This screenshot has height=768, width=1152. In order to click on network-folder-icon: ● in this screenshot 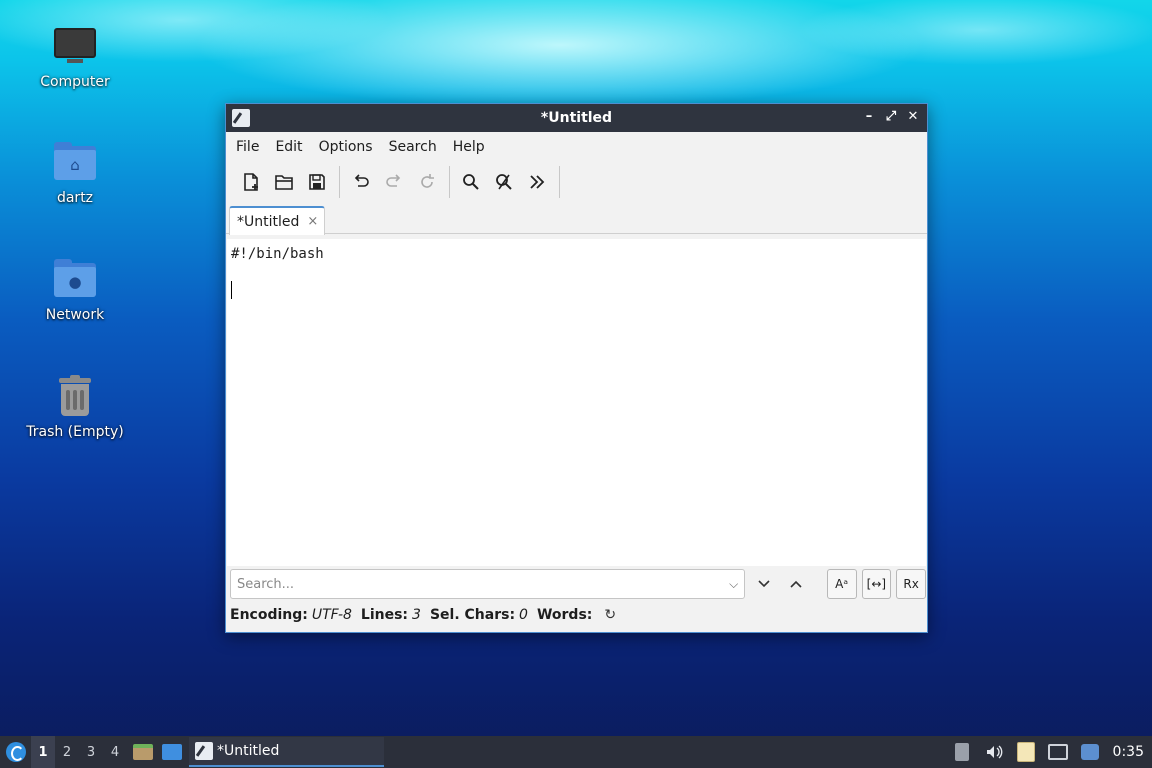, I will do `click(75, 279)`.